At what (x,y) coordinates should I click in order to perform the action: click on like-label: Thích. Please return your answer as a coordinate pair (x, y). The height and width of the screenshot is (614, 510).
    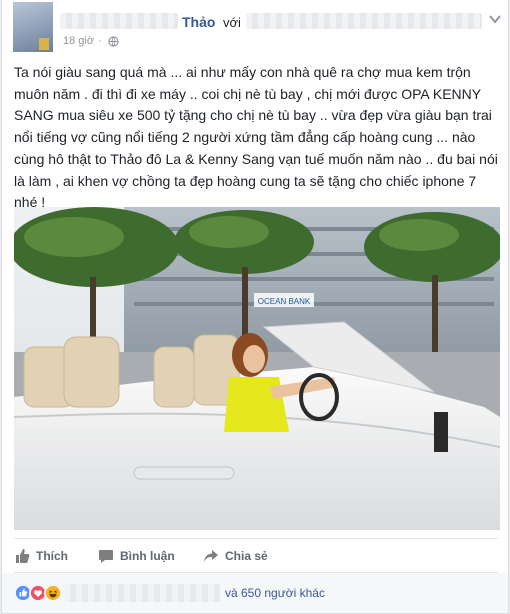
    Looking at the image, I should click on (52, 556).